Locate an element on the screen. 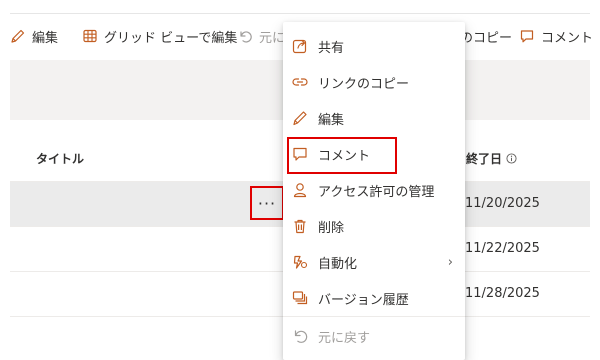 The height and width of the screenshot is (360, 600). column-header-title-label: タイトル is located at coordinates (60, 158).